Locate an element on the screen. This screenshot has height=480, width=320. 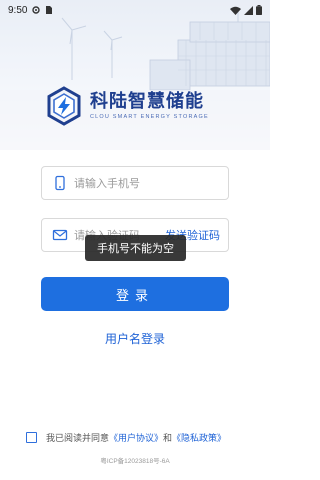
brand-text: 科陆智慧储能 CLOU SMART ENERGY STORAGE is located at coordinates (149, 106).